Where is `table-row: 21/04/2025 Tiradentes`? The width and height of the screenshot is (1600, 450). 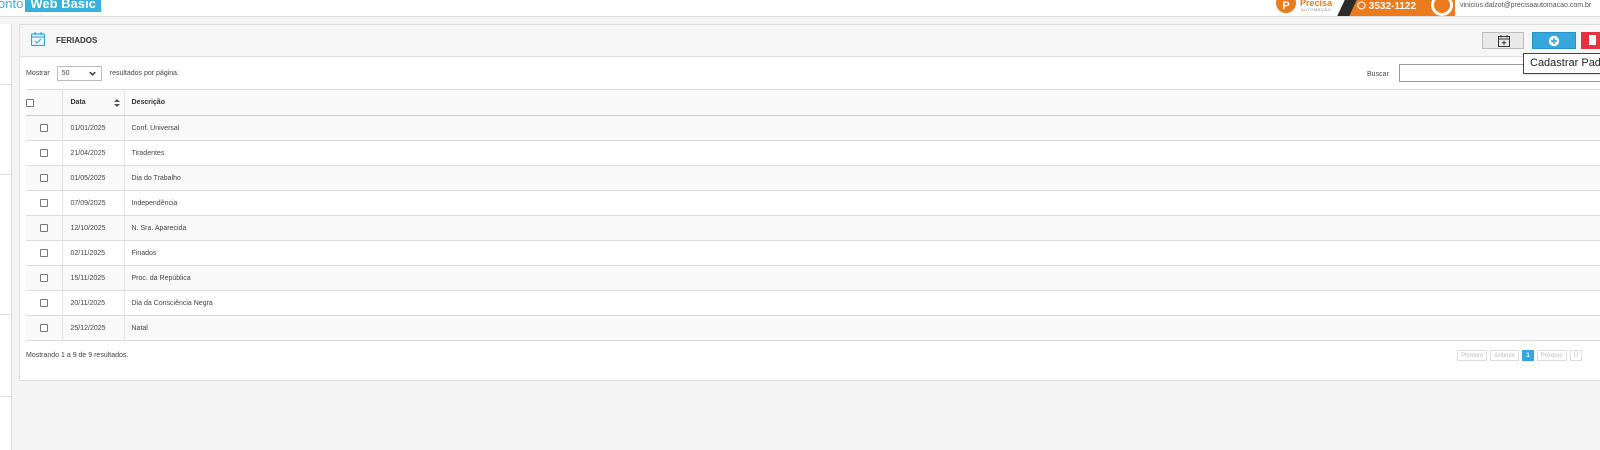
table-row: 21/04/2025 Tiradentes is located at coordinates (813, 153).